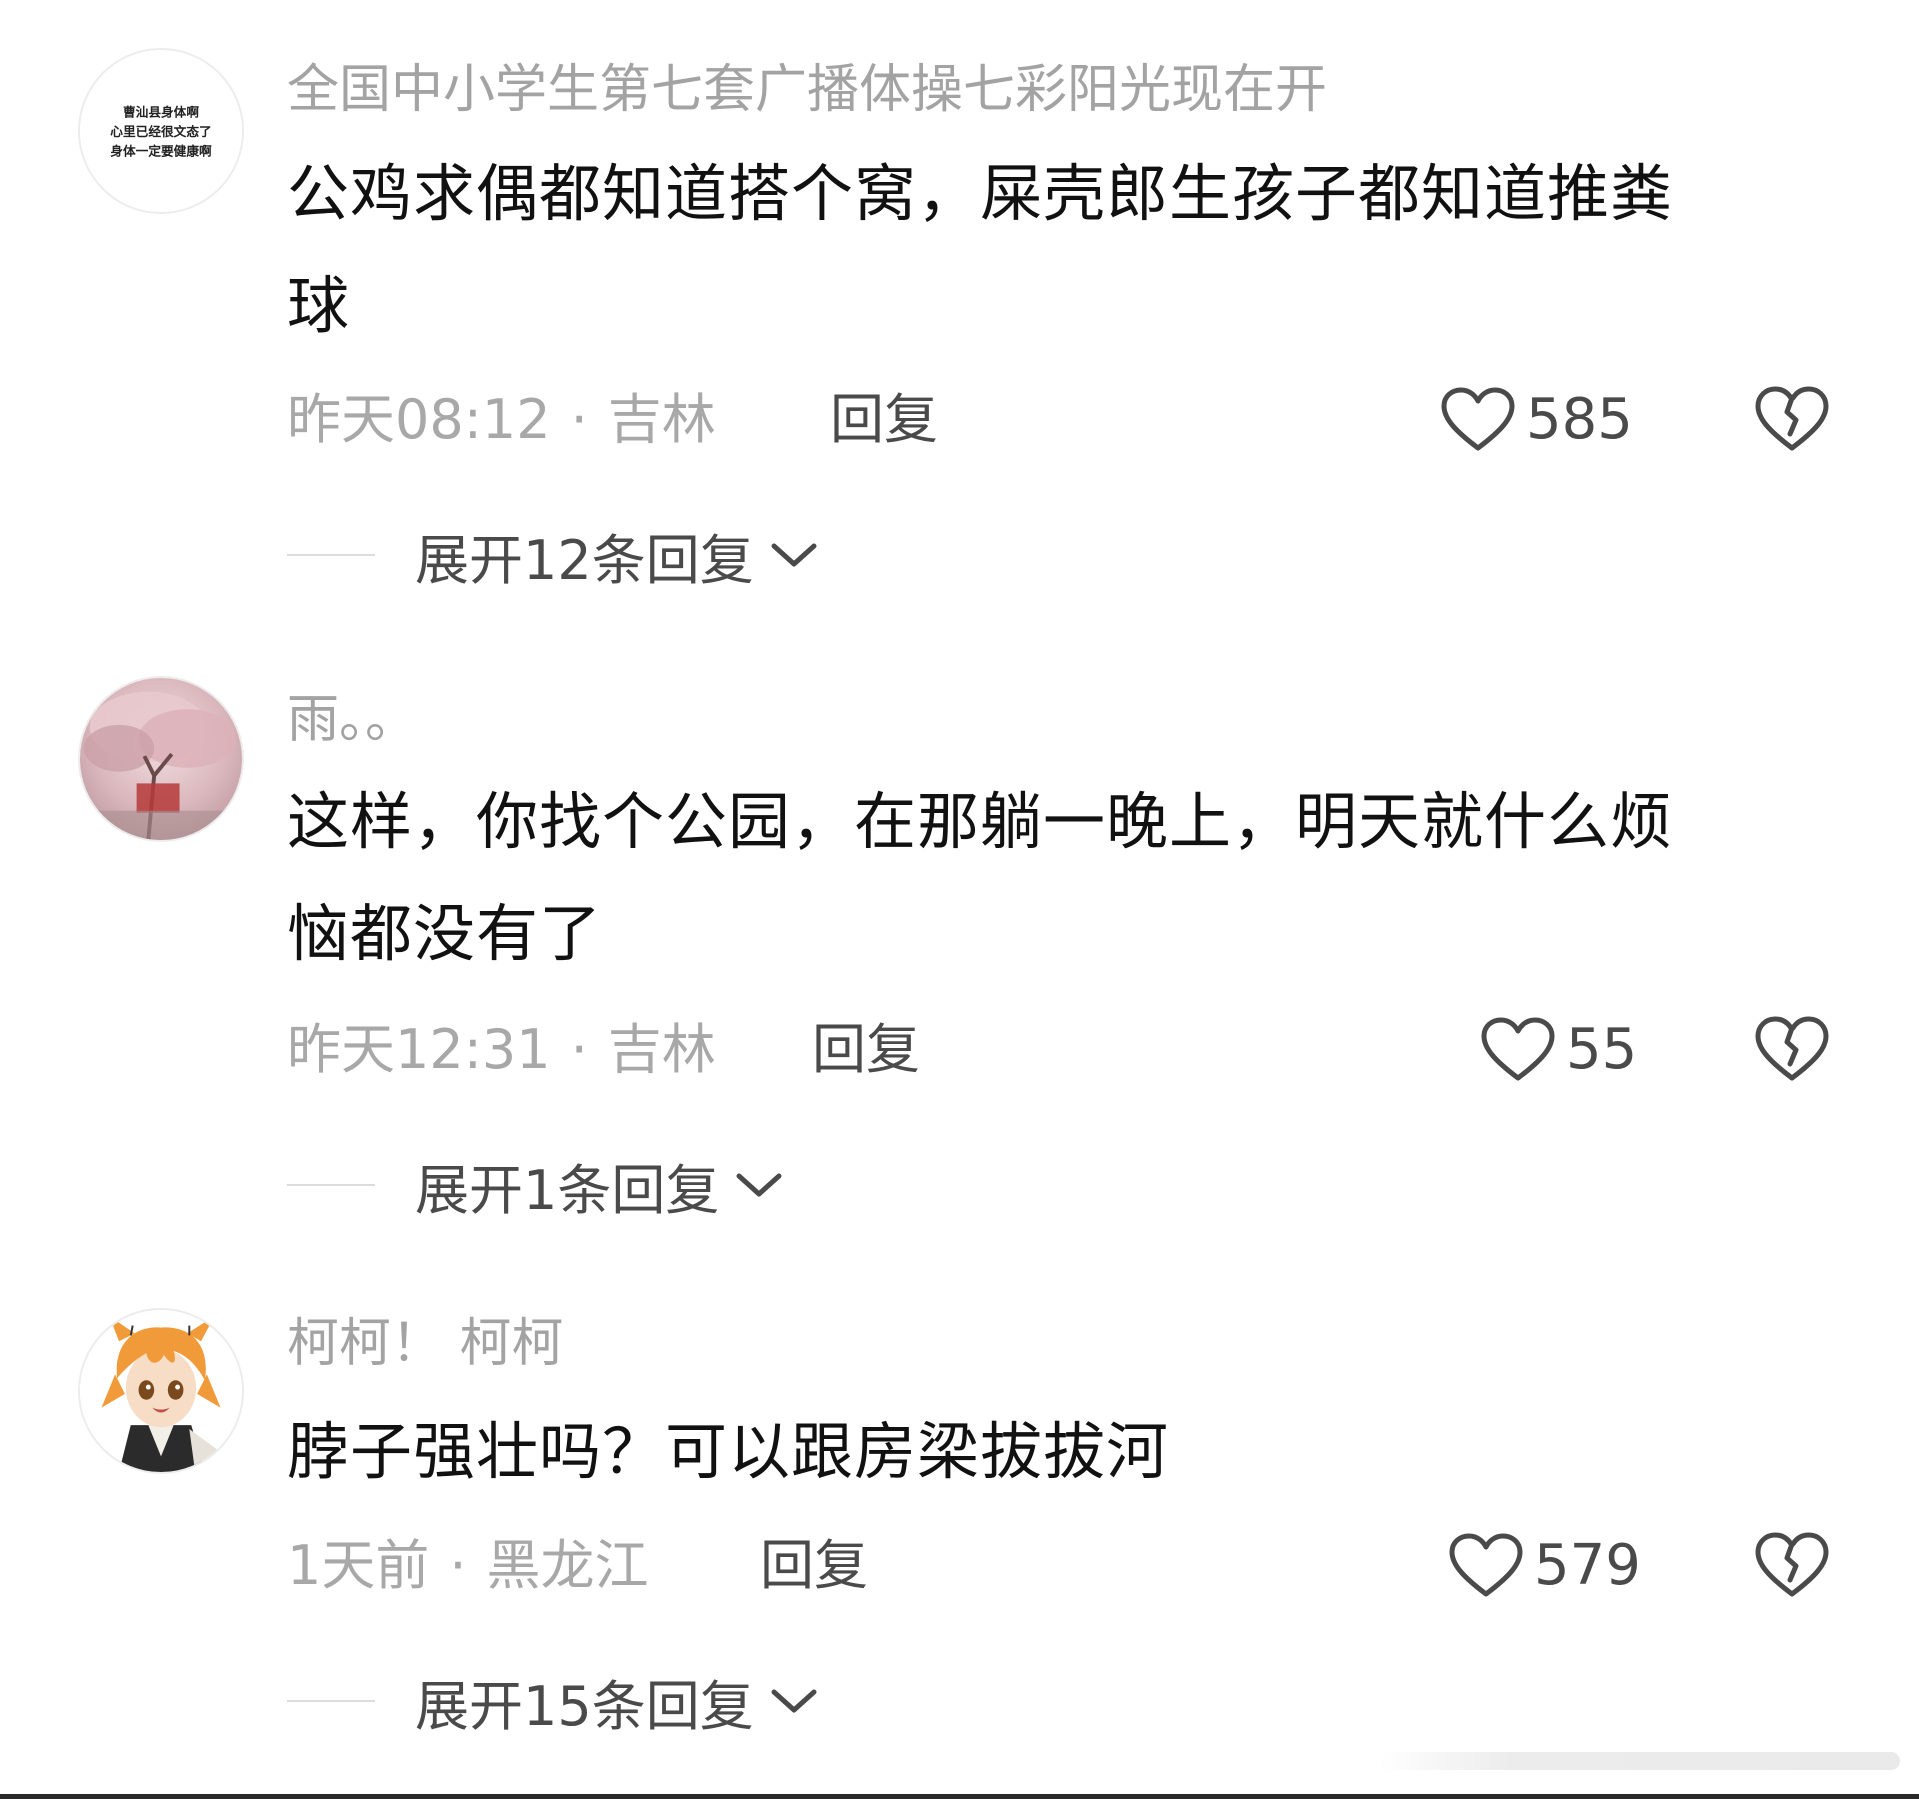 The image size is (1919, 1799). What do you see at coordinates (567, 1190) in the screenshot?
I see `expand-replies-label: 展开1条回复` at bounding box center [567, 1190].